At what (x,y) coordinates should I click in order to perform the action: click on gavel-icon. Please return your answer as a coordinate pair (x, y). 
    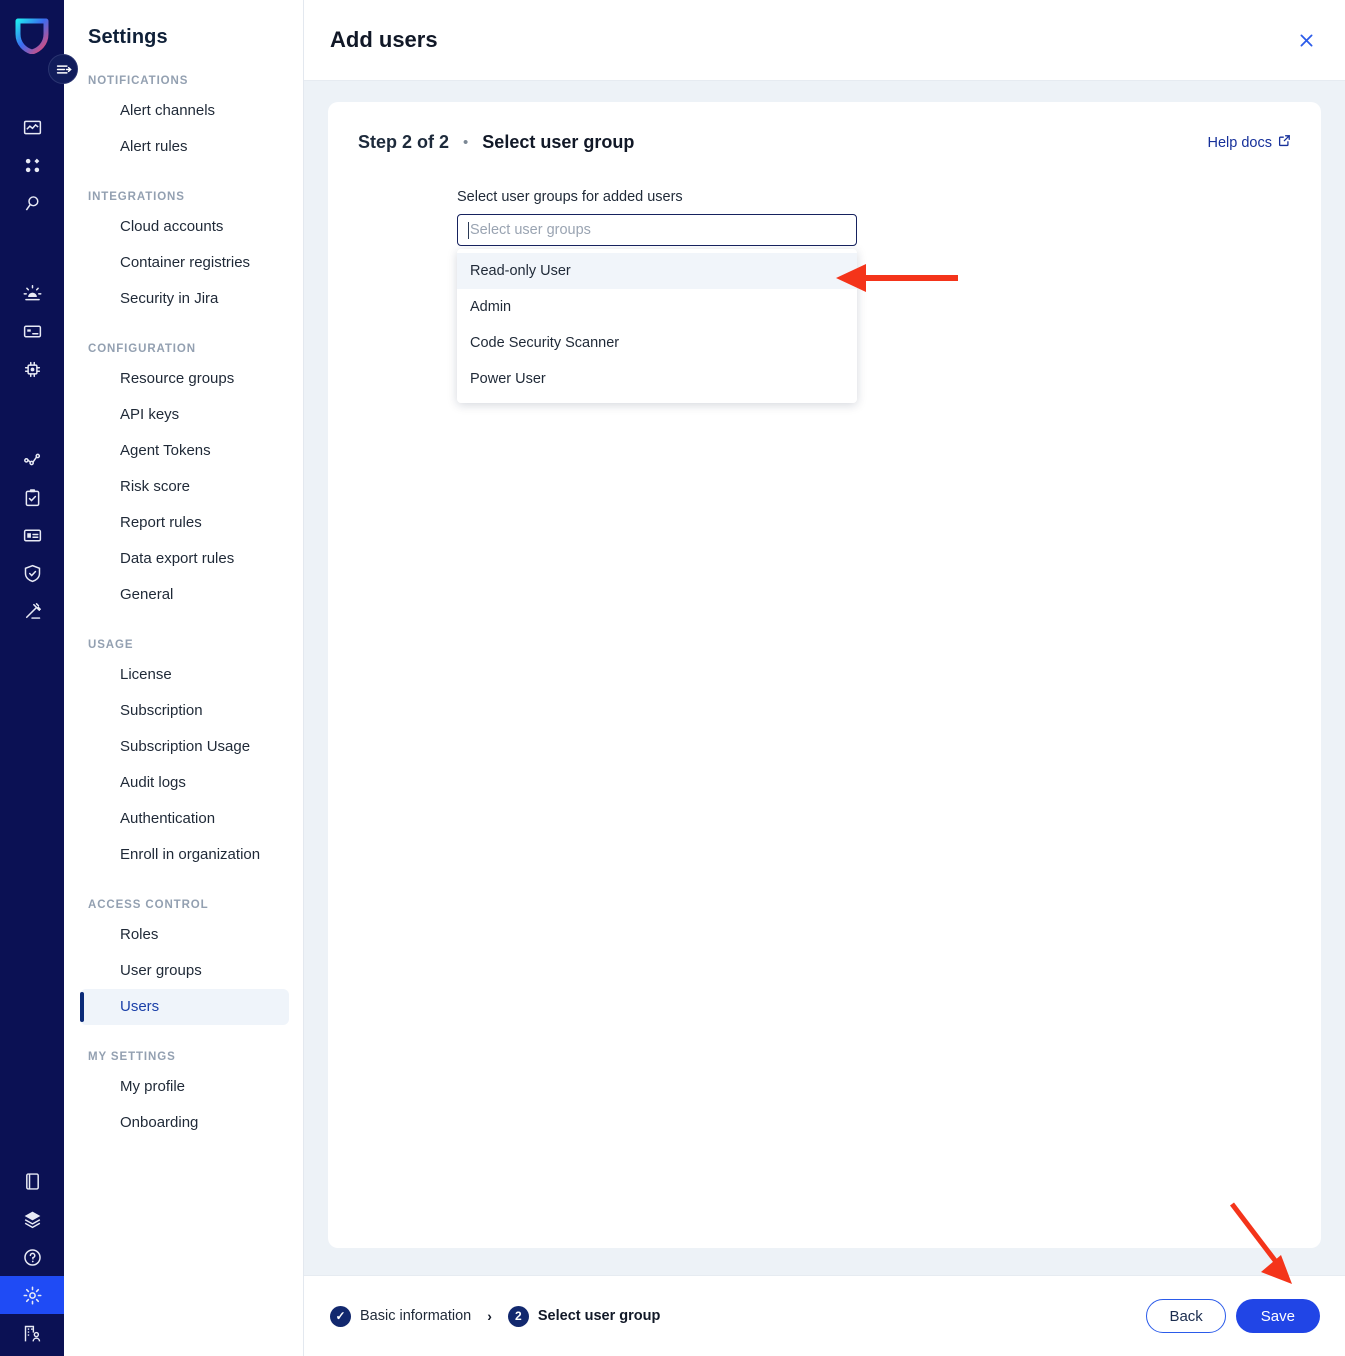
    Looking at the image, I should click on (32, 611).